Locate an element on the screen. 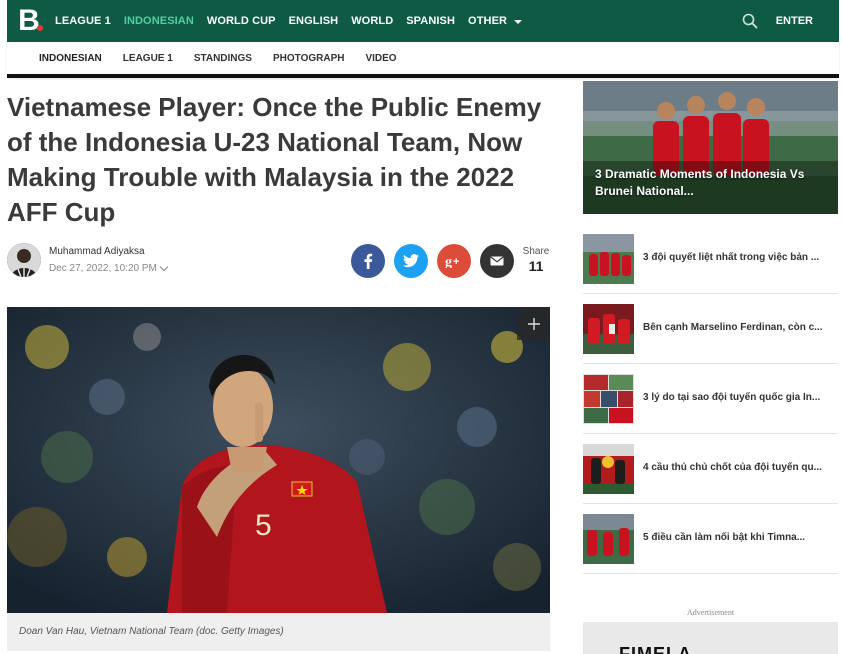 This screenshot has width=842, height=654. site-logo: B is located at coordinates (29, 21).